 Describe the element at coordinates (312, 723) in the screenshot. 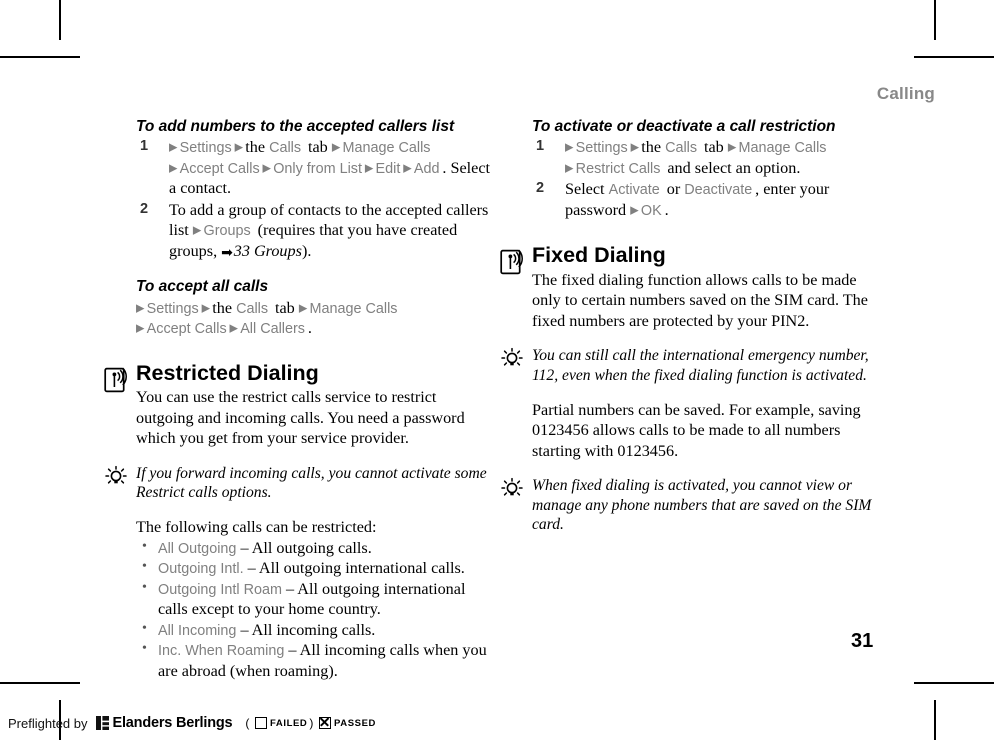

I see `close-paren: )` at that location.